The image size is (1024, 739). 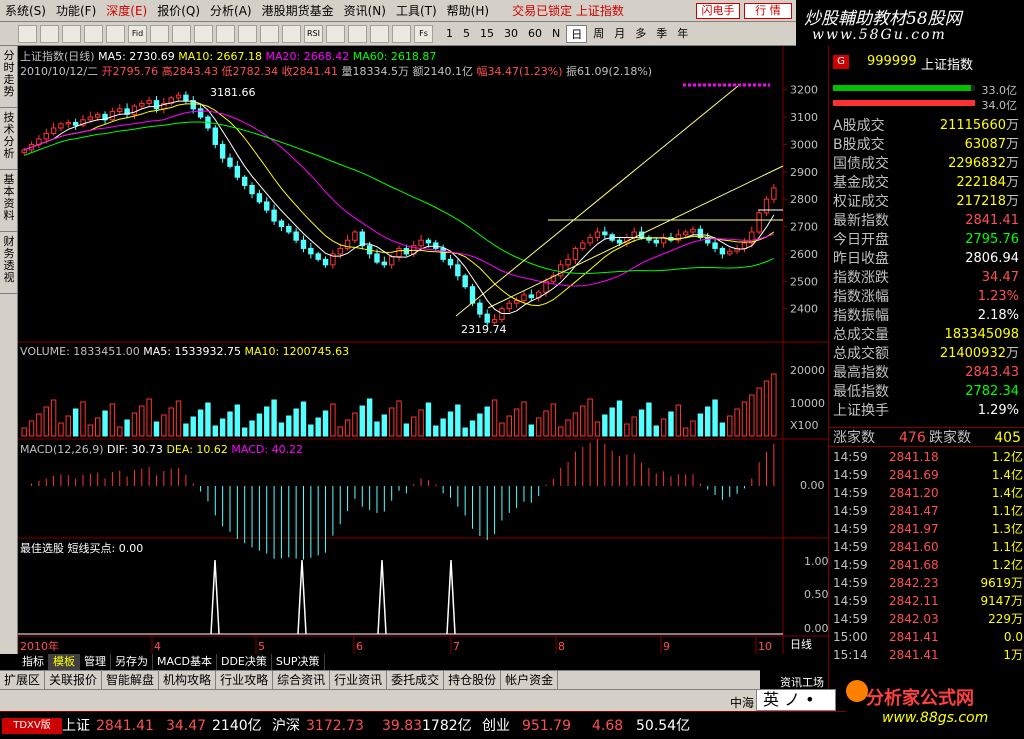 What do you see at coordinates (23, 680) in the screenshot?
I see `function-button-0: 扩展区` at bounding box center [23, 680].